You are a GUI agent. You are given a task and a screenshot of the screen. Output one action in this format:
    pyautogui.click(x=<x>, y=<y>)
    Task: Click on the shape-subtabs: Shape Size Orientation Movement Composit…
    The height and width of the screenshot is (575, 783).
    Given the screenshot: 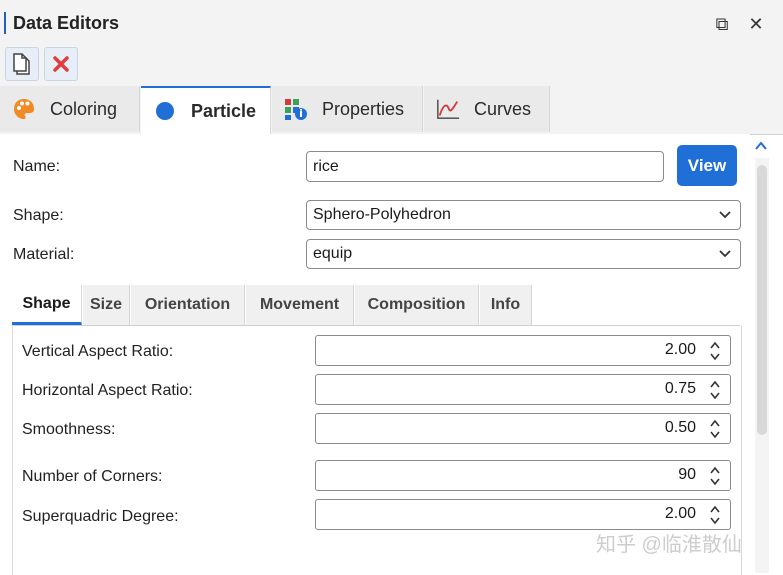 What is the action you would take?
    pyautogui.click(x=376, y=305)
    